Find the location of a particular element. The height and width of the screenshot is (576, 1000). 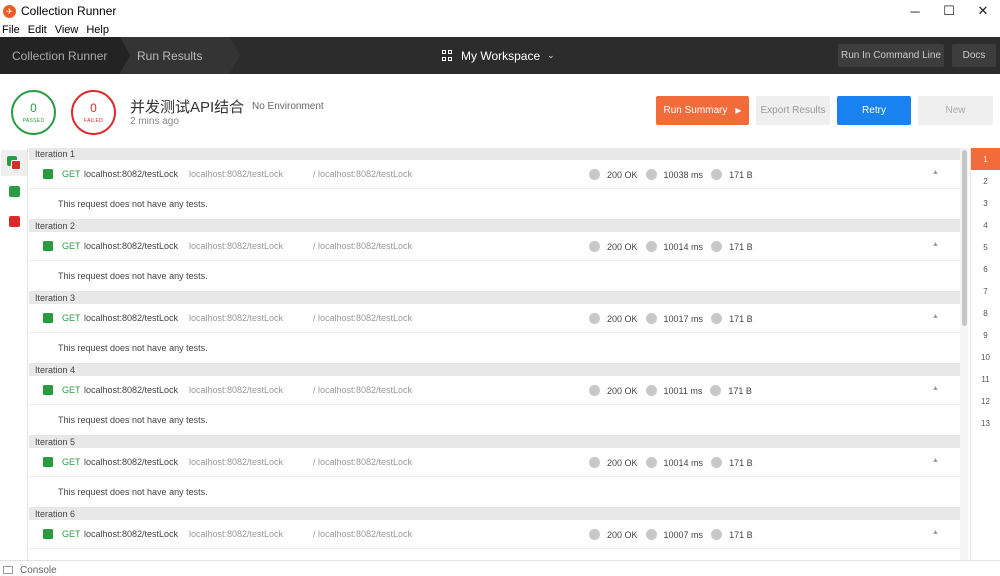

failed-counter: 0 FAILED is located at coordinates (93, 112).